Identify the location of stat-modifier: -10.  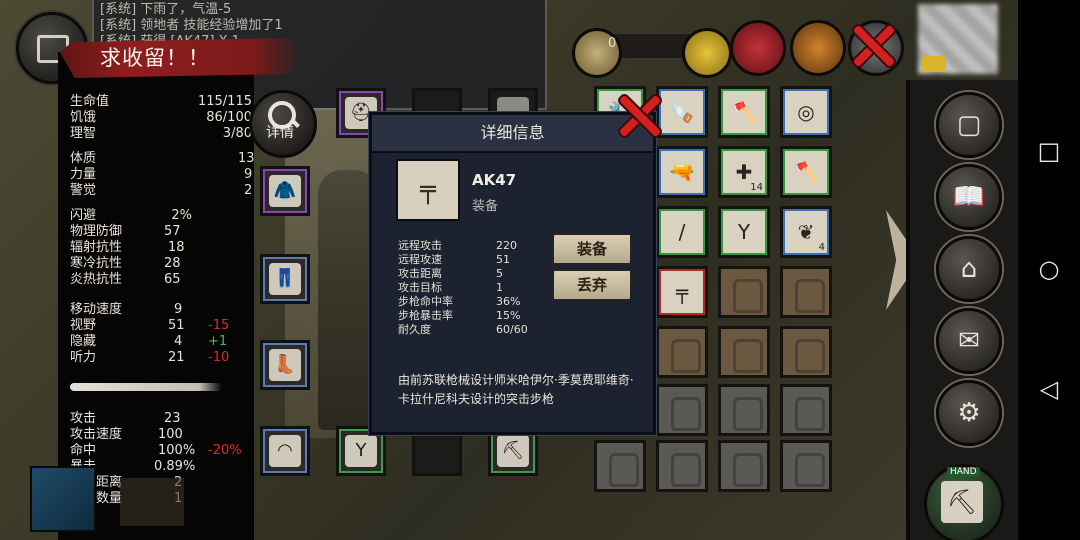
(219, 357).